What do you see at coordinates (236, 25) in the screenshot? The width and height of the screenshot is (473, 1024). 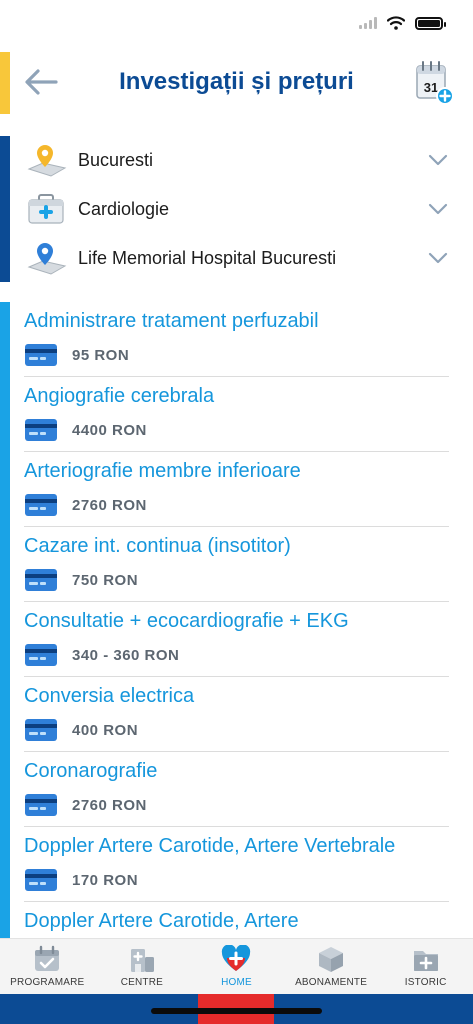 I see `status-bar` at bounding box center [236, 25].